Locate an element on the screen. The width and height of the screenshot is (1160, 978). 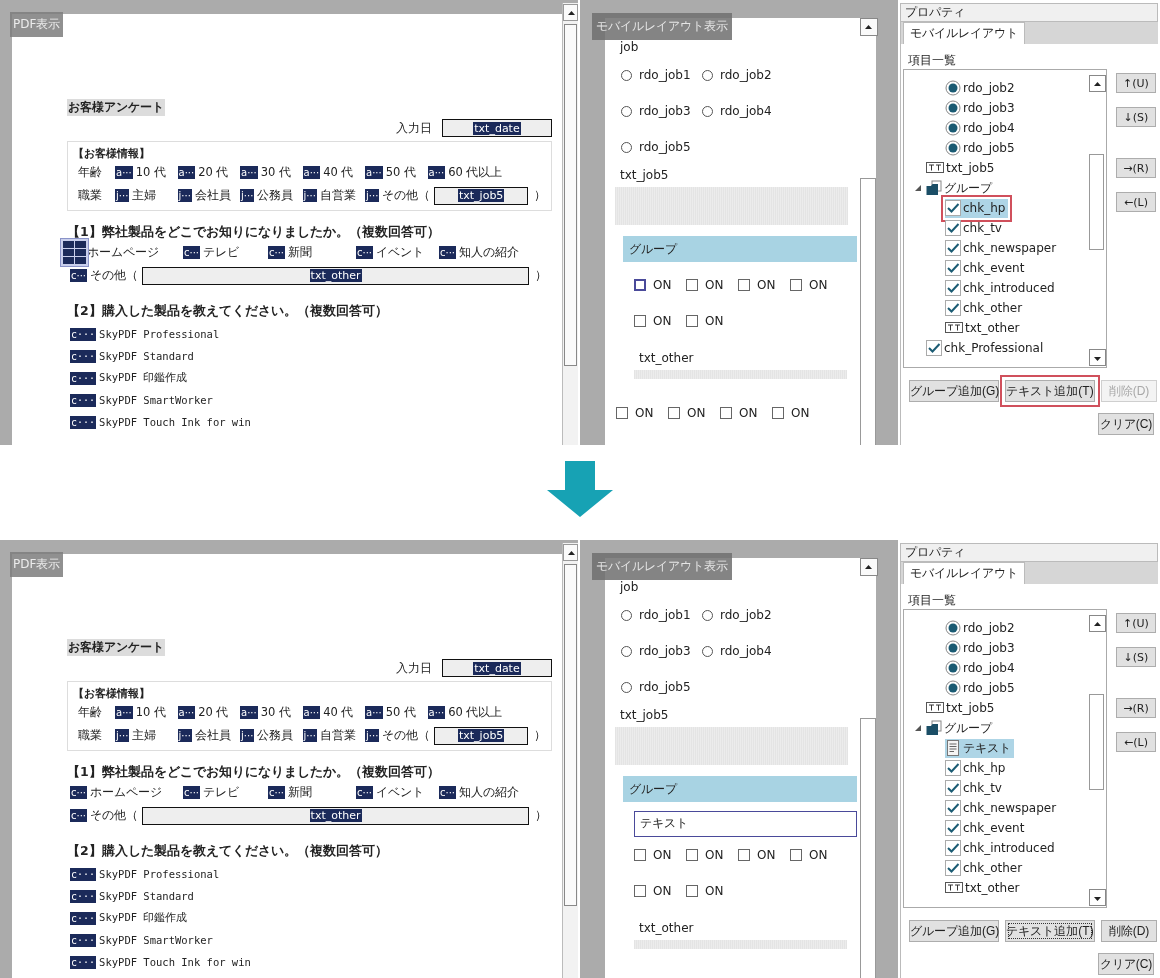
tree-item: chk_newspaper is located at coordinates (1002, 248).